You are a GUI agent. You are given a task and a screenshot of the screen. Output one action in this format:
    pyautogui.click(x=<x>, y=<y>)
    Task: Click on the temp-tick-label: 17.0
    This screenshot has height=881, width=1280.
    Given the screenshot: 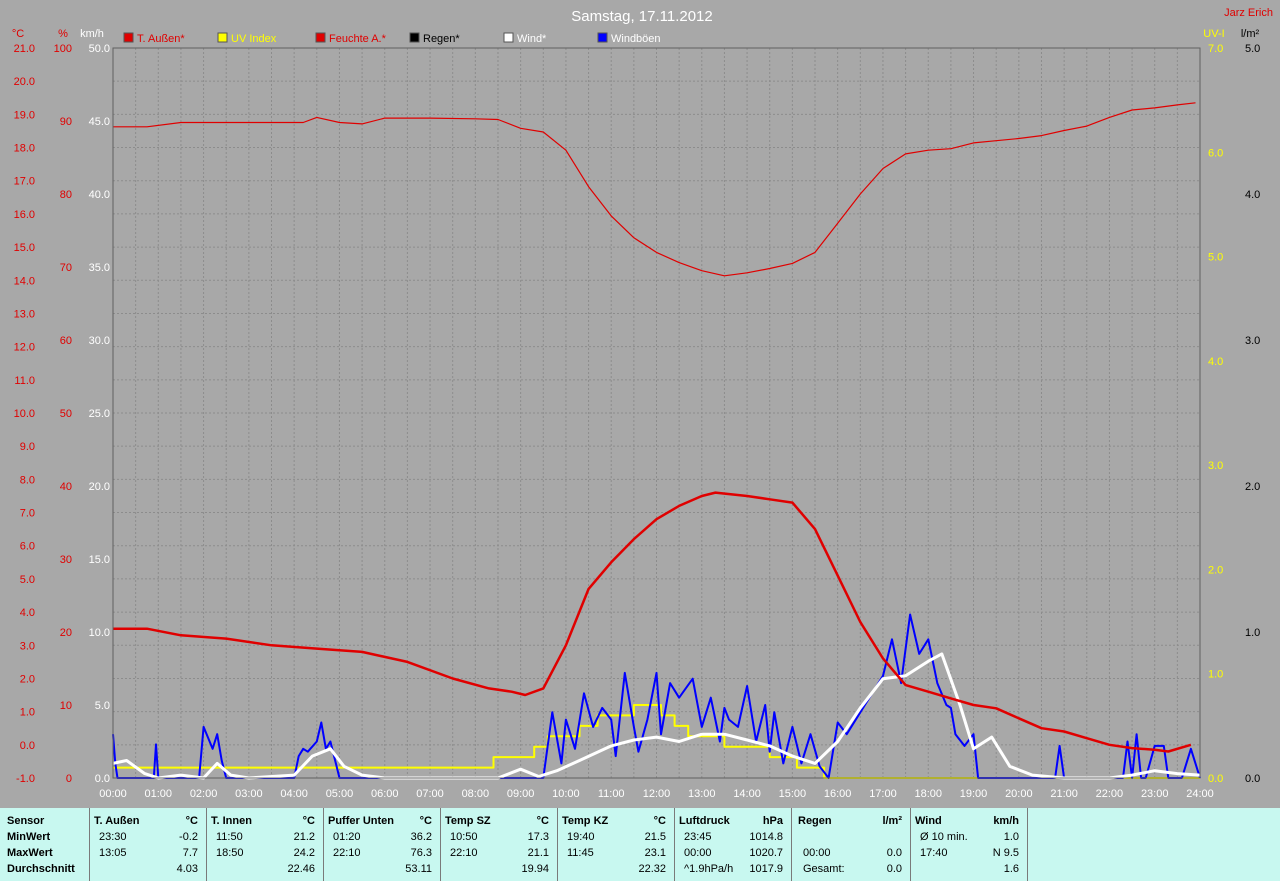 What is the action you would take?
    pyautogui.click(x=24, y=182)
    